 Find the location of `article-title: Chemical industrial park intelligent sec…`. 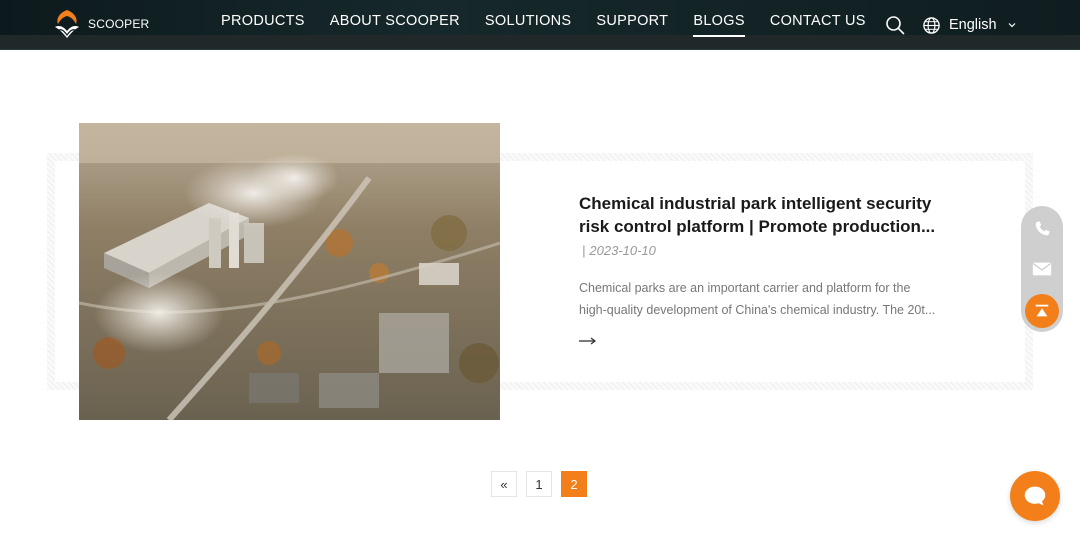

article-title: Chemical industrial park intelligent sec… is located at coordinates (781, 215).